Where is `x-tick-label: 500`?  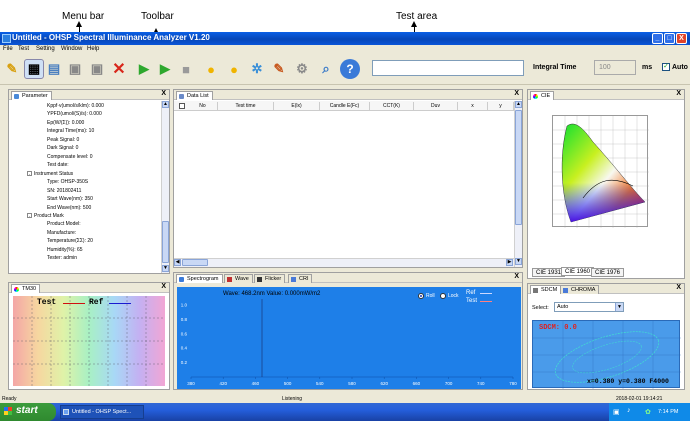
x-tick-label: 500 is located at coordinates (288, 383).